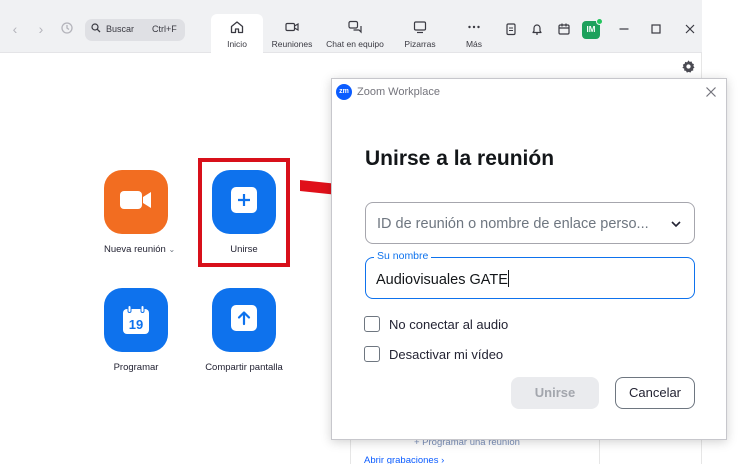 This screenshot has width=745, height=464. Describe the element at coordinates (688, 69) in the screenshot. I see `settings-gear-icon` at that location.